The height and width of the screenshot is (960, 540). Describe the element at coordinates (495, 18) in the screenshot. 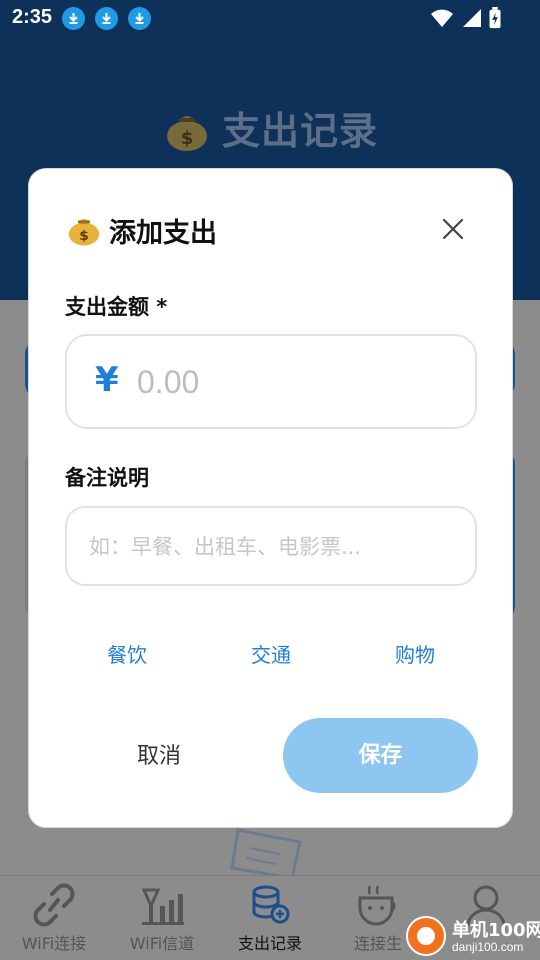

I see `battery-icon` at that location.